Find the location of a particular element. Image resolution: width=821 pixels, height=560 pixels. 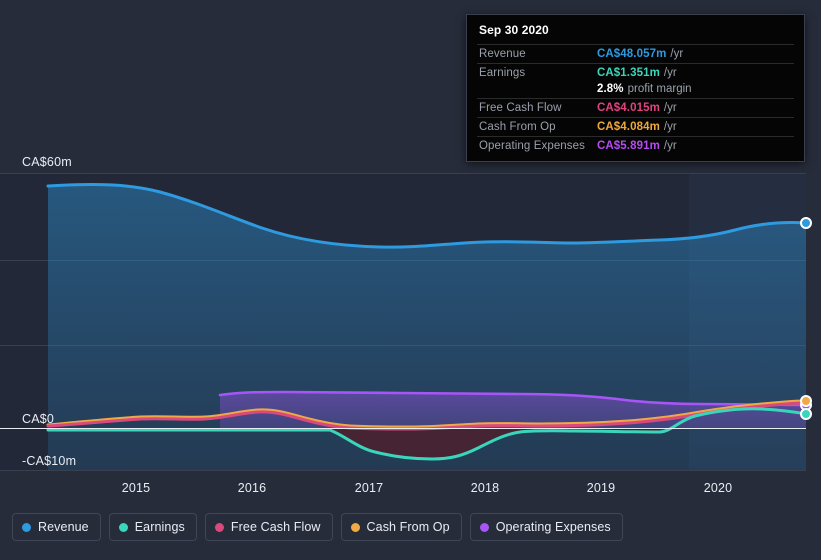

tooltip-value-cash-from-op: CA$4.084m is located at coordinates (628, 127).